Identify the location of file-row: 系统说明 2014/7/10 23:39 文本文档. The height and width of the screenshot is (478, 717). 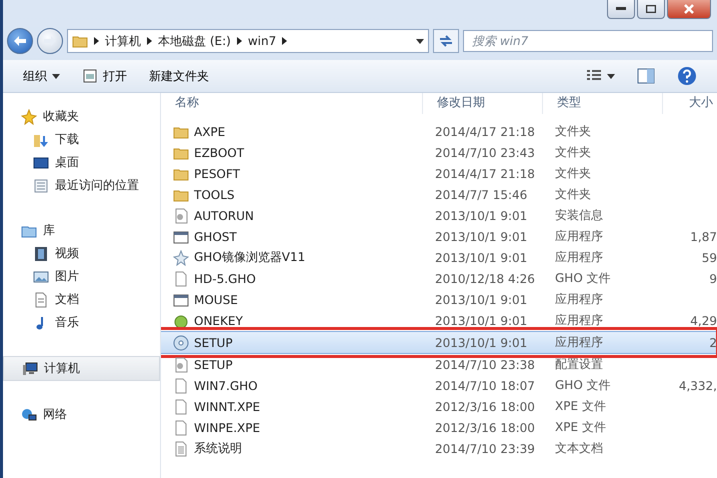
(439, 448).